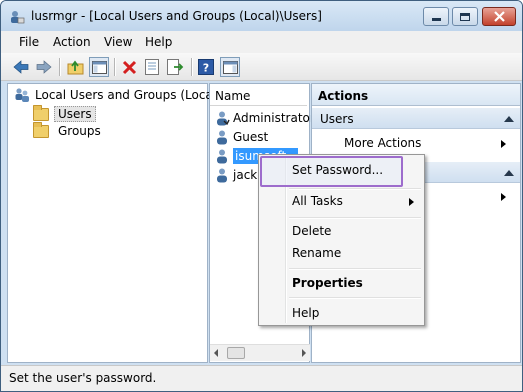 This screenshot has height=392, width=523. What do you see at coordinates (274, 118) in the screenshot?
I see `list-item-label: Administrator` at bounding box center [274, 118].